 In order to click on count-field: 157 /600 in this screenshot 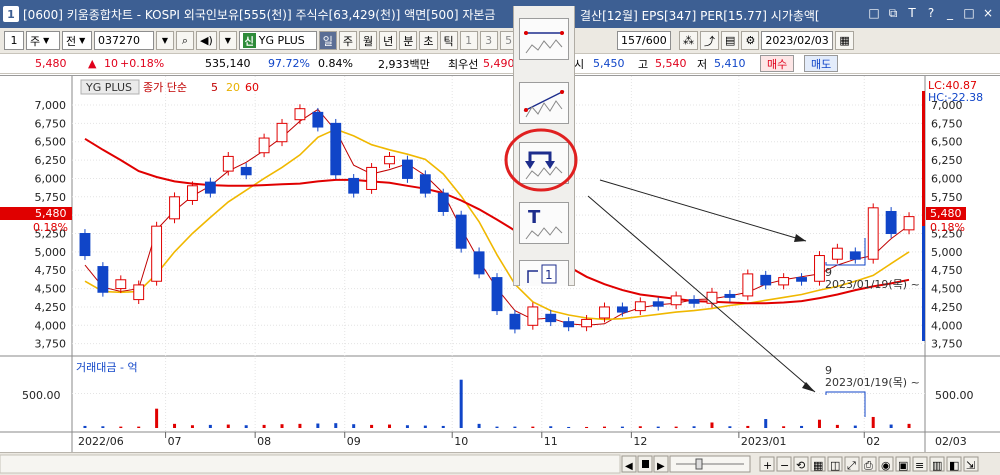, I will do `click(644, 40)`.